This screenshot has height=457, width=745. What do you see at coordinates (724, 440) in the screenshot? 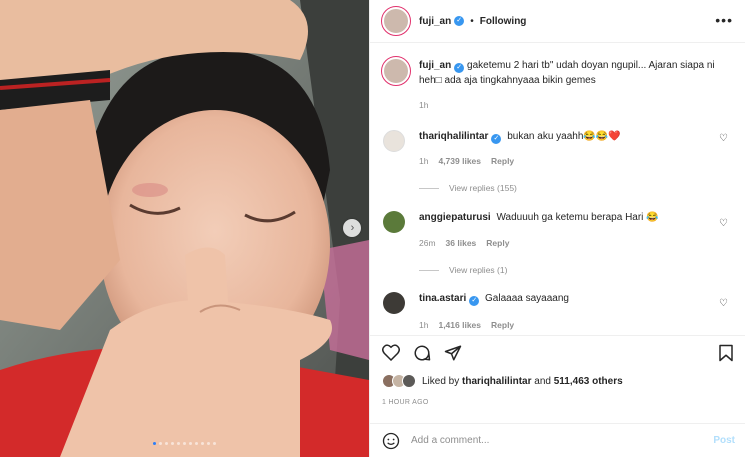
I see `post-comment-button: Post` at bounding box center [724, 440].